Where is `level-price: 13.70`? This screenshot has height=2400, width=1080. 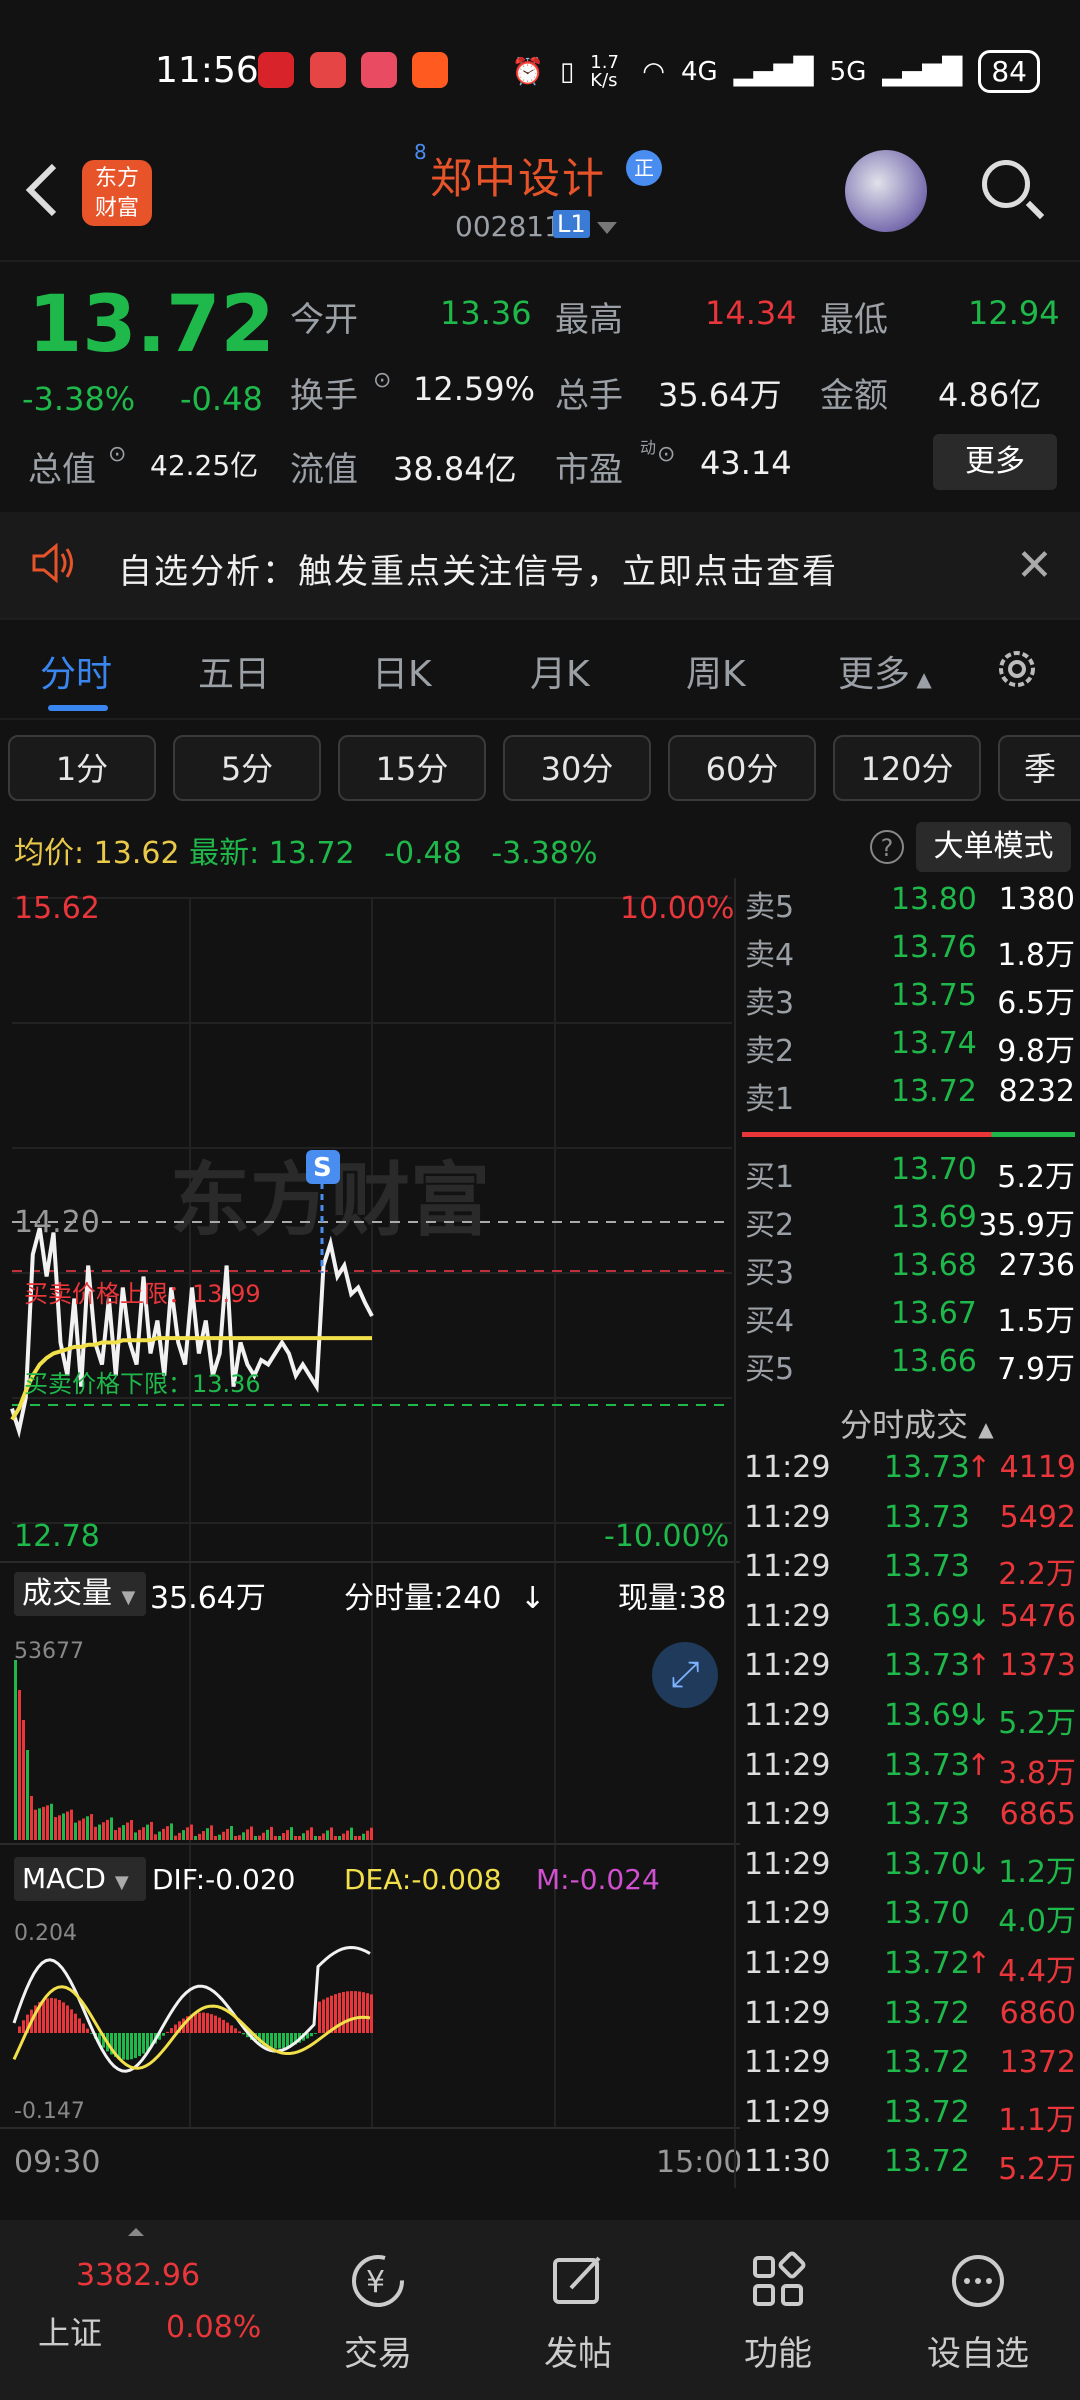
level-price: 13.70 is located at coordinates (934, 1169).